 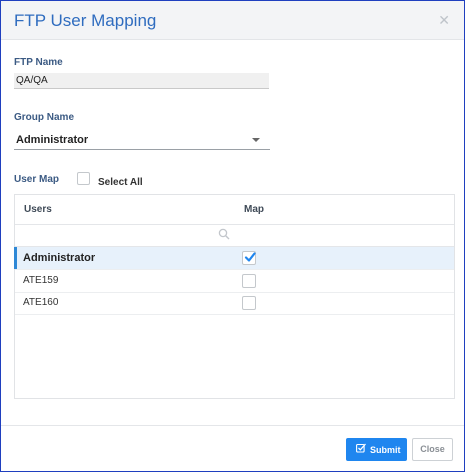 I want to click on group-name-value: Administrator, so click(x=52, y=140).